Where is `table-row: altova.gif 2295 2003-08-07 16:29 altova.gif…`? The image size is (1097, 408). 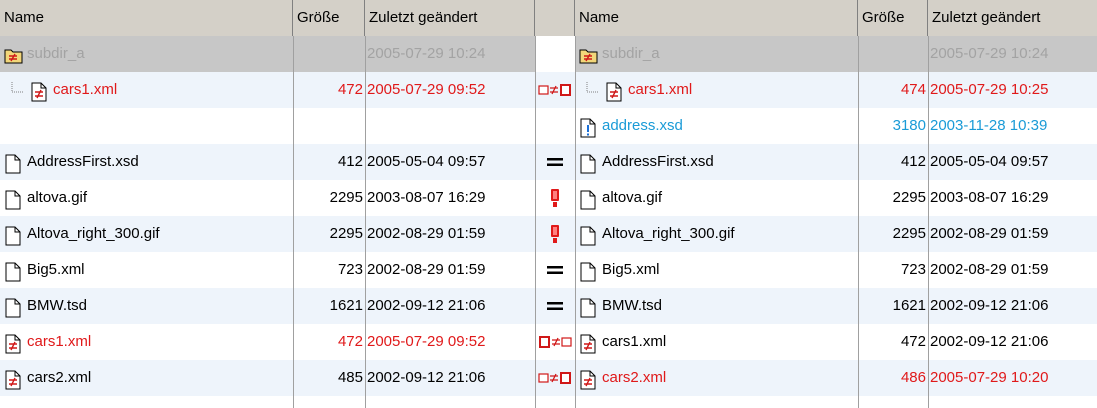
table-row: altova.gif 2295 2003-08-07 16:29 altova.gif… is located at coordinates (548, 198).